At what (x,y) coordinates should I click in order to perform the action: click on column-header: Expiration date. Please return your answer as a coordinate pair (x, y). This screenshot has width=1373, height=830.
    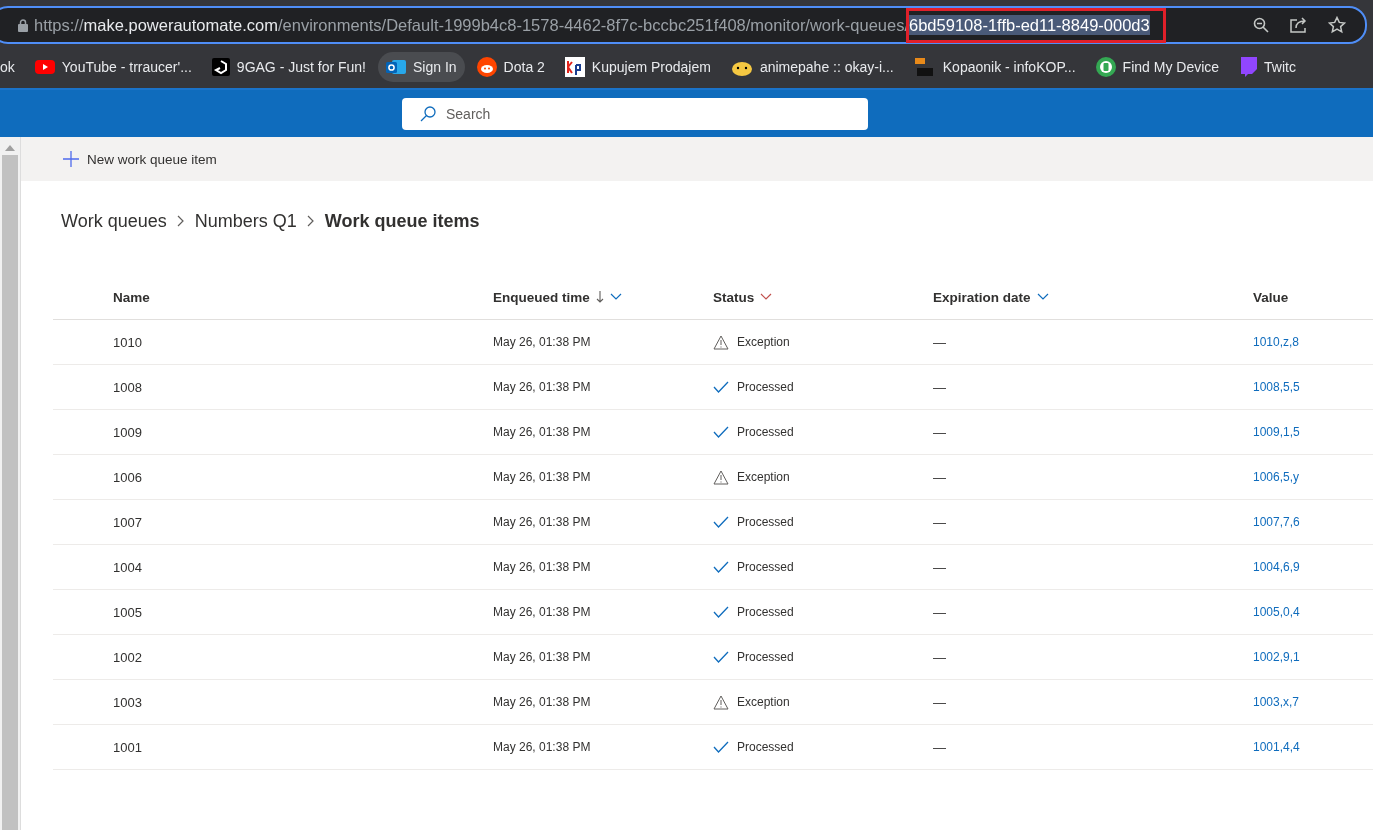
    Looking at the image, I should click on (982, 297).